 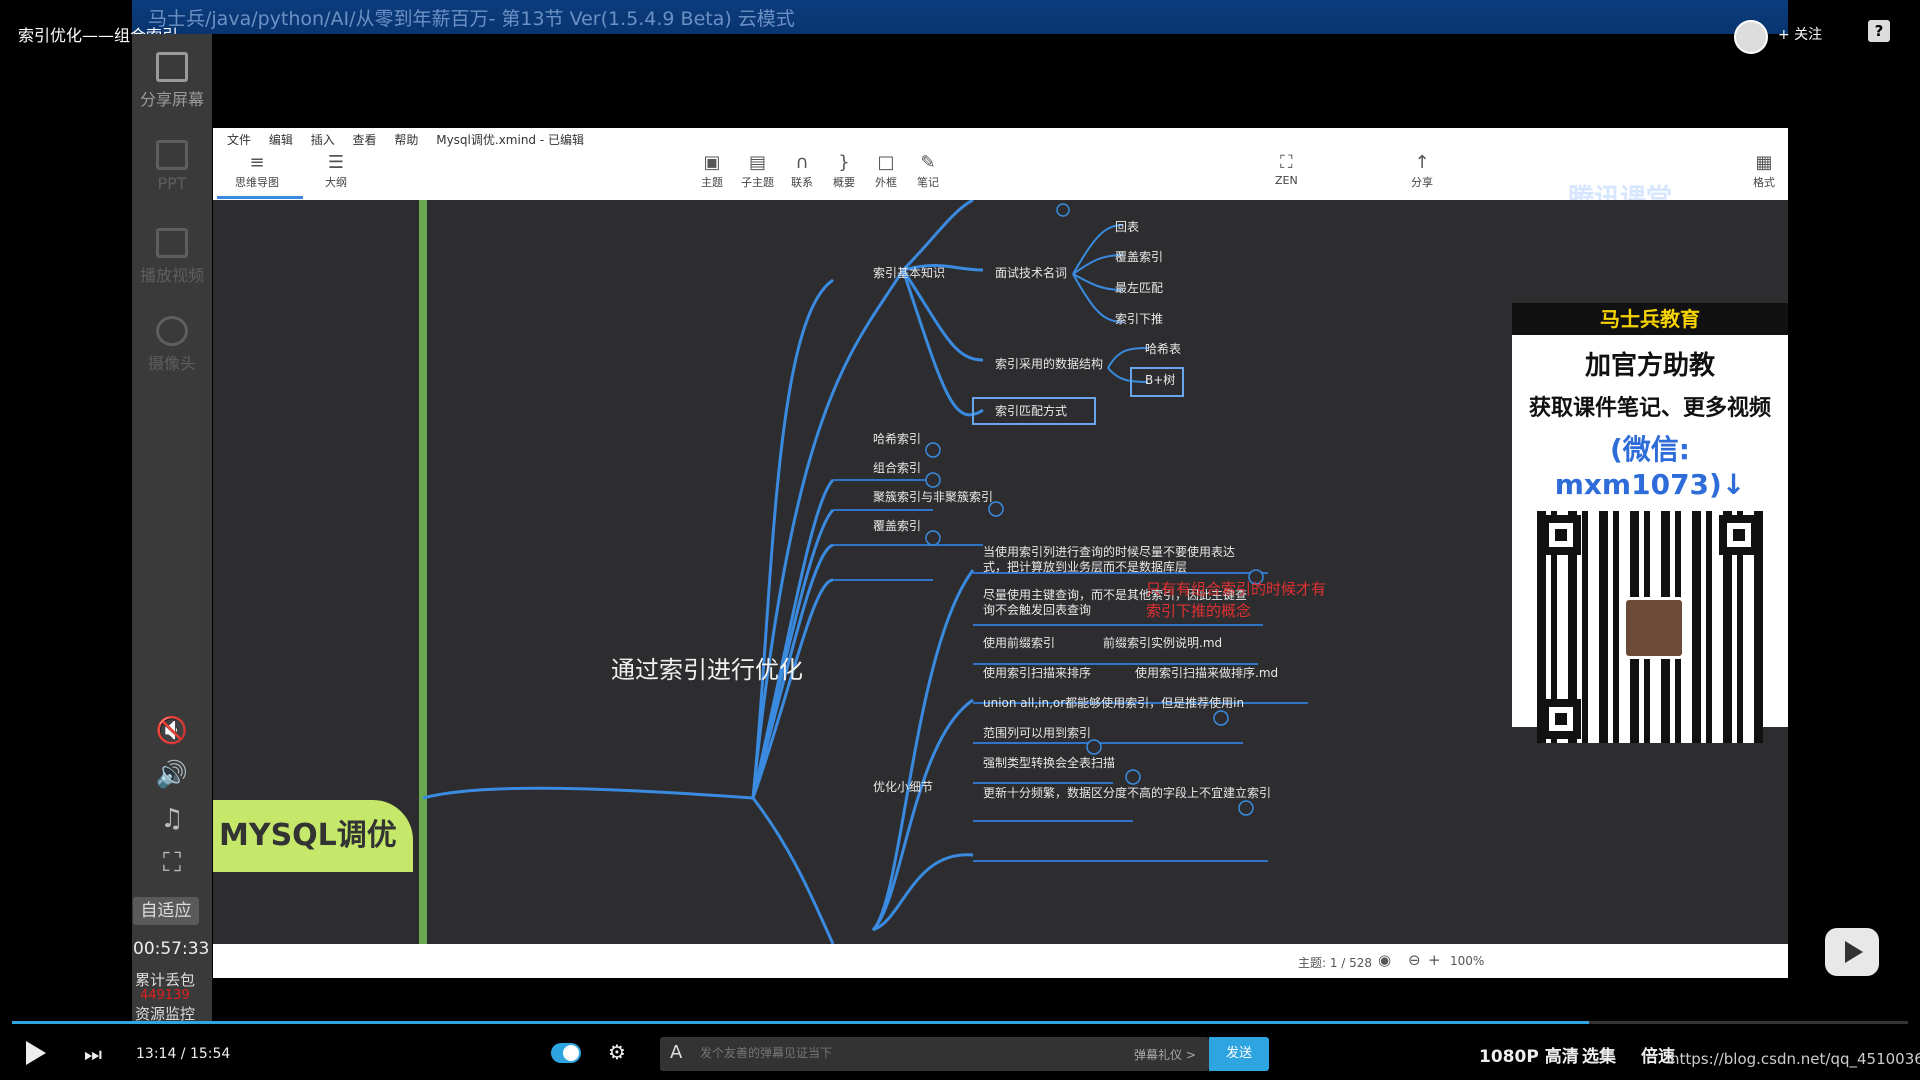 I want to click on relation-button: ∩ 联系, so click(x=802, y=171).